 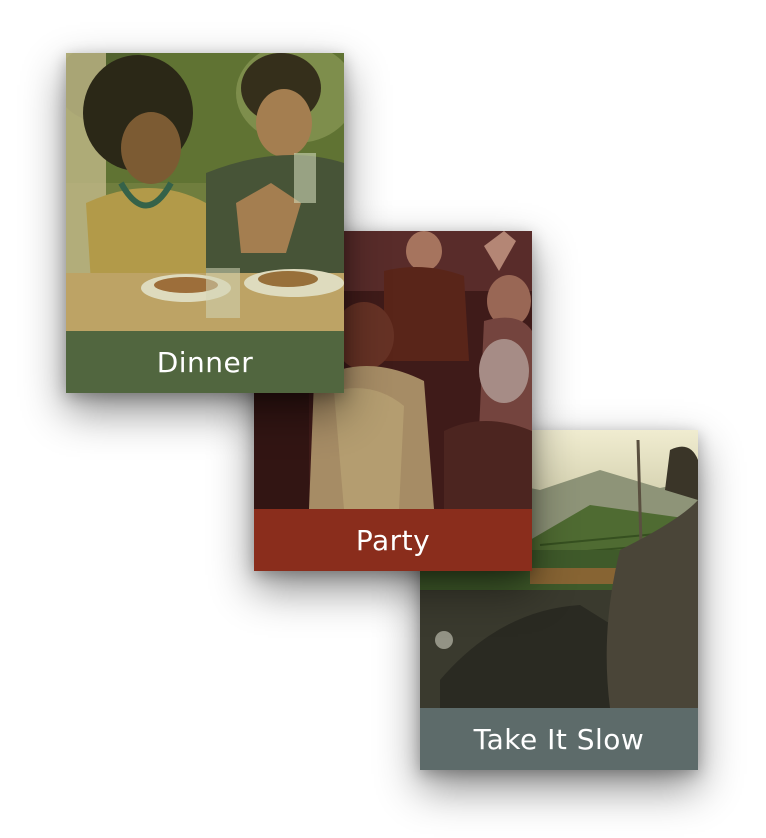 I want to click on party-label: Party, so click(x=393, y=540).